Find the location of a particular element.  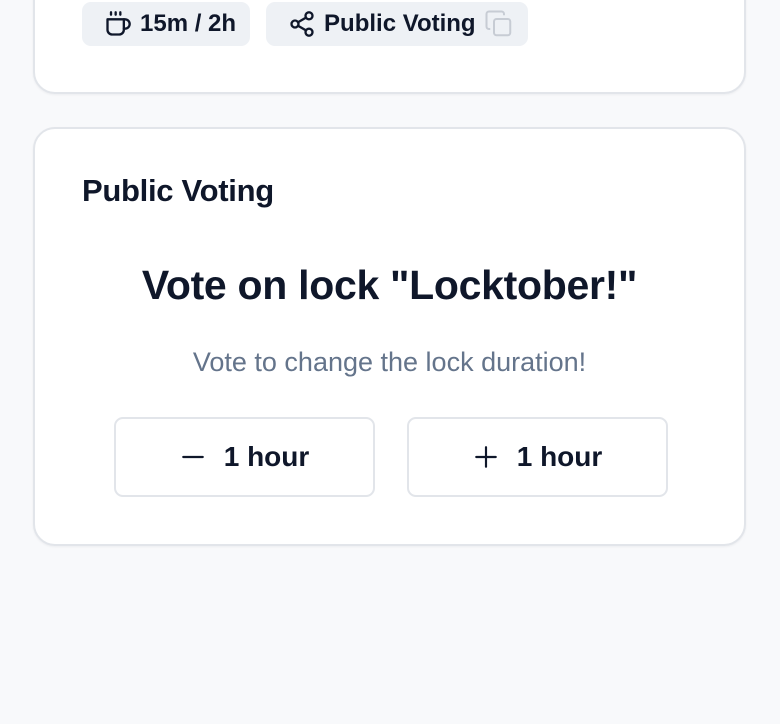

add-time-button: 1 hour is located at coordinates (537, 457).